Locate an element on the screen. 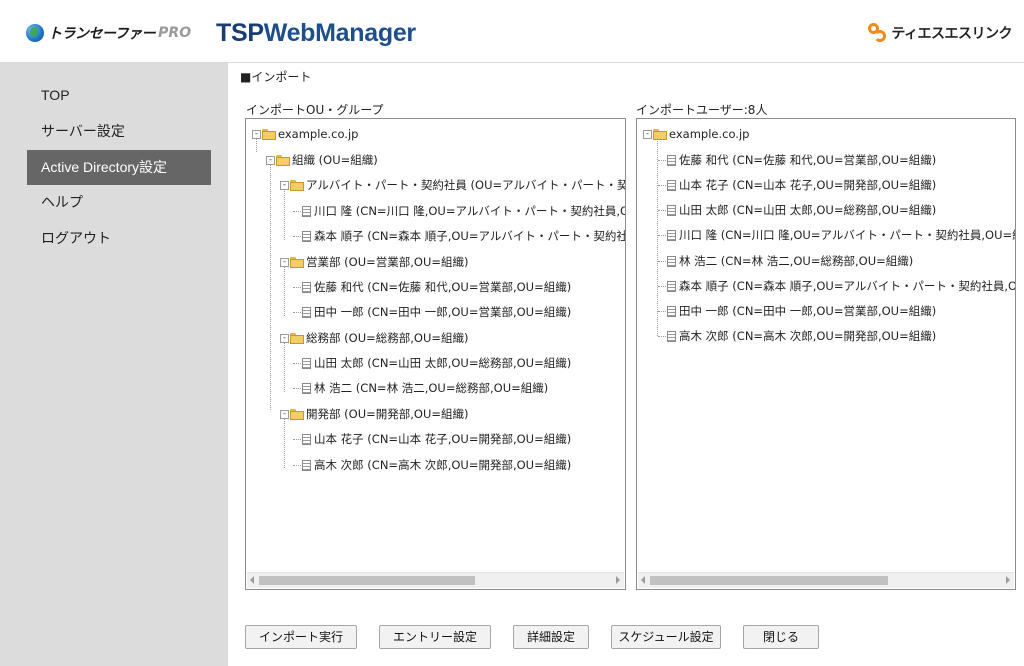 Image resolution: width=1024 pixels, height=666 pixels. brand-pro-label: PRO is located at coordinates (175, 33).